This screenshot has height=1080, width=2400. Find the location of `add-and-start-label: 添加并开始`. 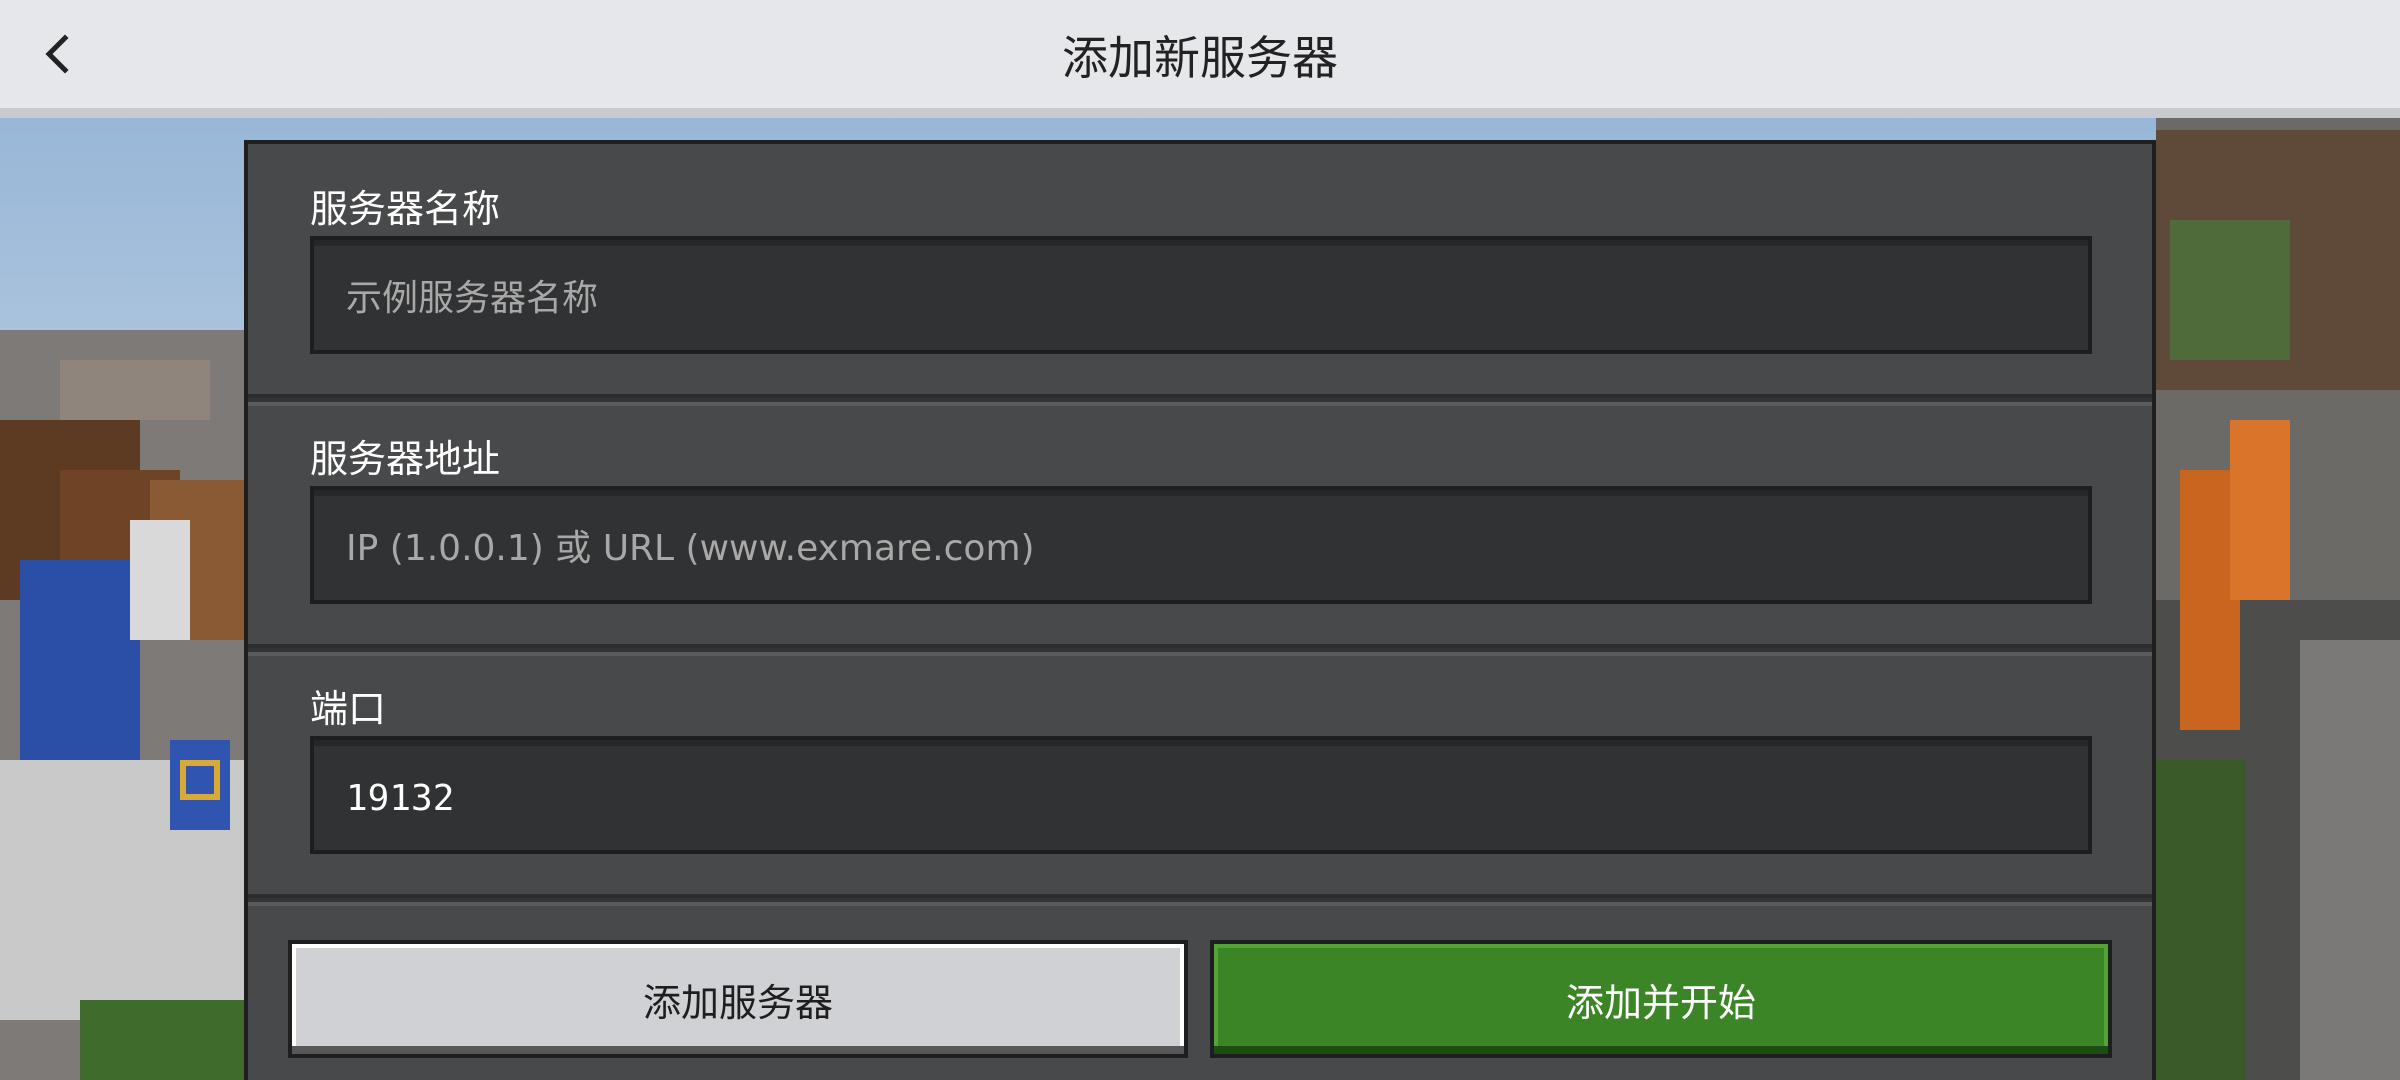

add-and-start-label: 添加并开始 is located at coordinates (1660, 1002).